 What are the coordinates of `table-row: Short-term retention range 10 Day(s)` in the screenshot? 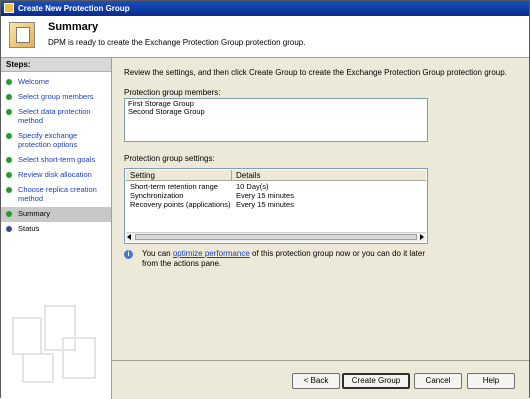 It's located at (275, 186).